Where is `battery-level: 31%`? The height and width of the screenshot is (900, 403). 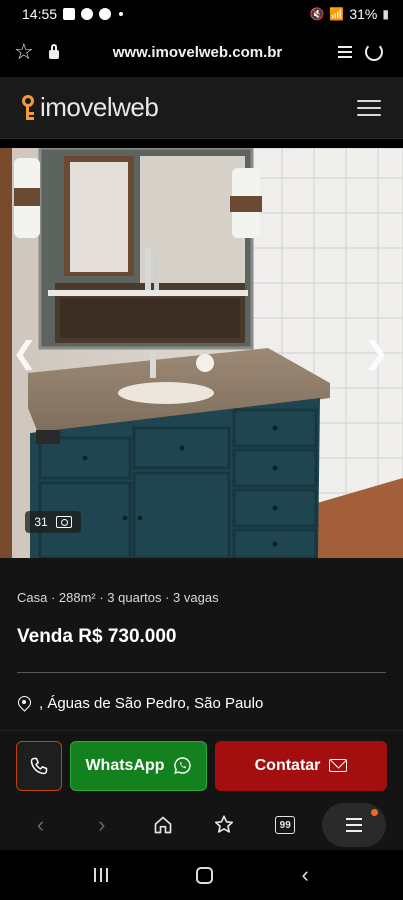 battery-level: 31% is located at coordinates (363, 14).